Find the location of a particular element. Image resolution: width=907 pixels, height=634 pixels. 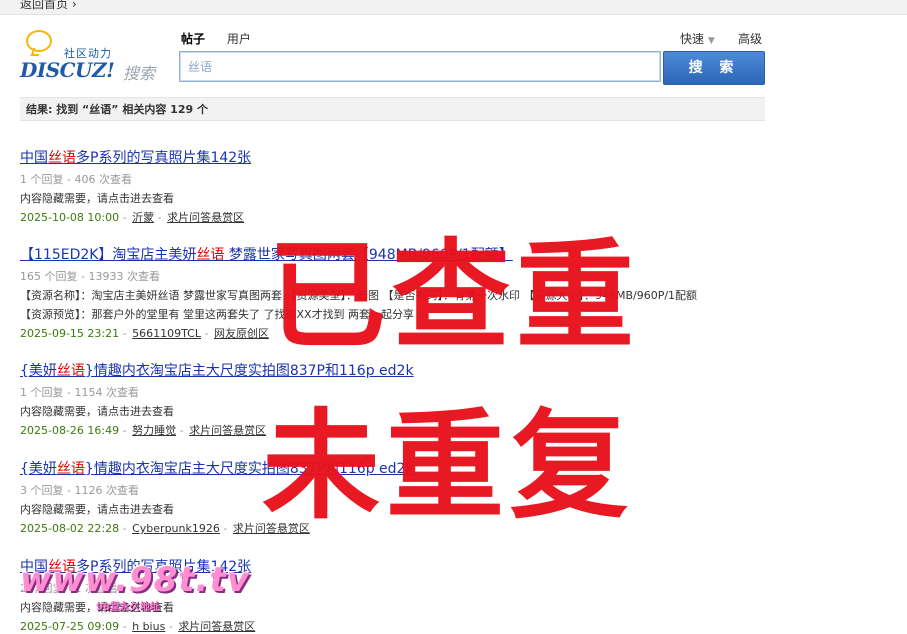

back-home-link: 返回首页 › is located at coordinates (48, 6).